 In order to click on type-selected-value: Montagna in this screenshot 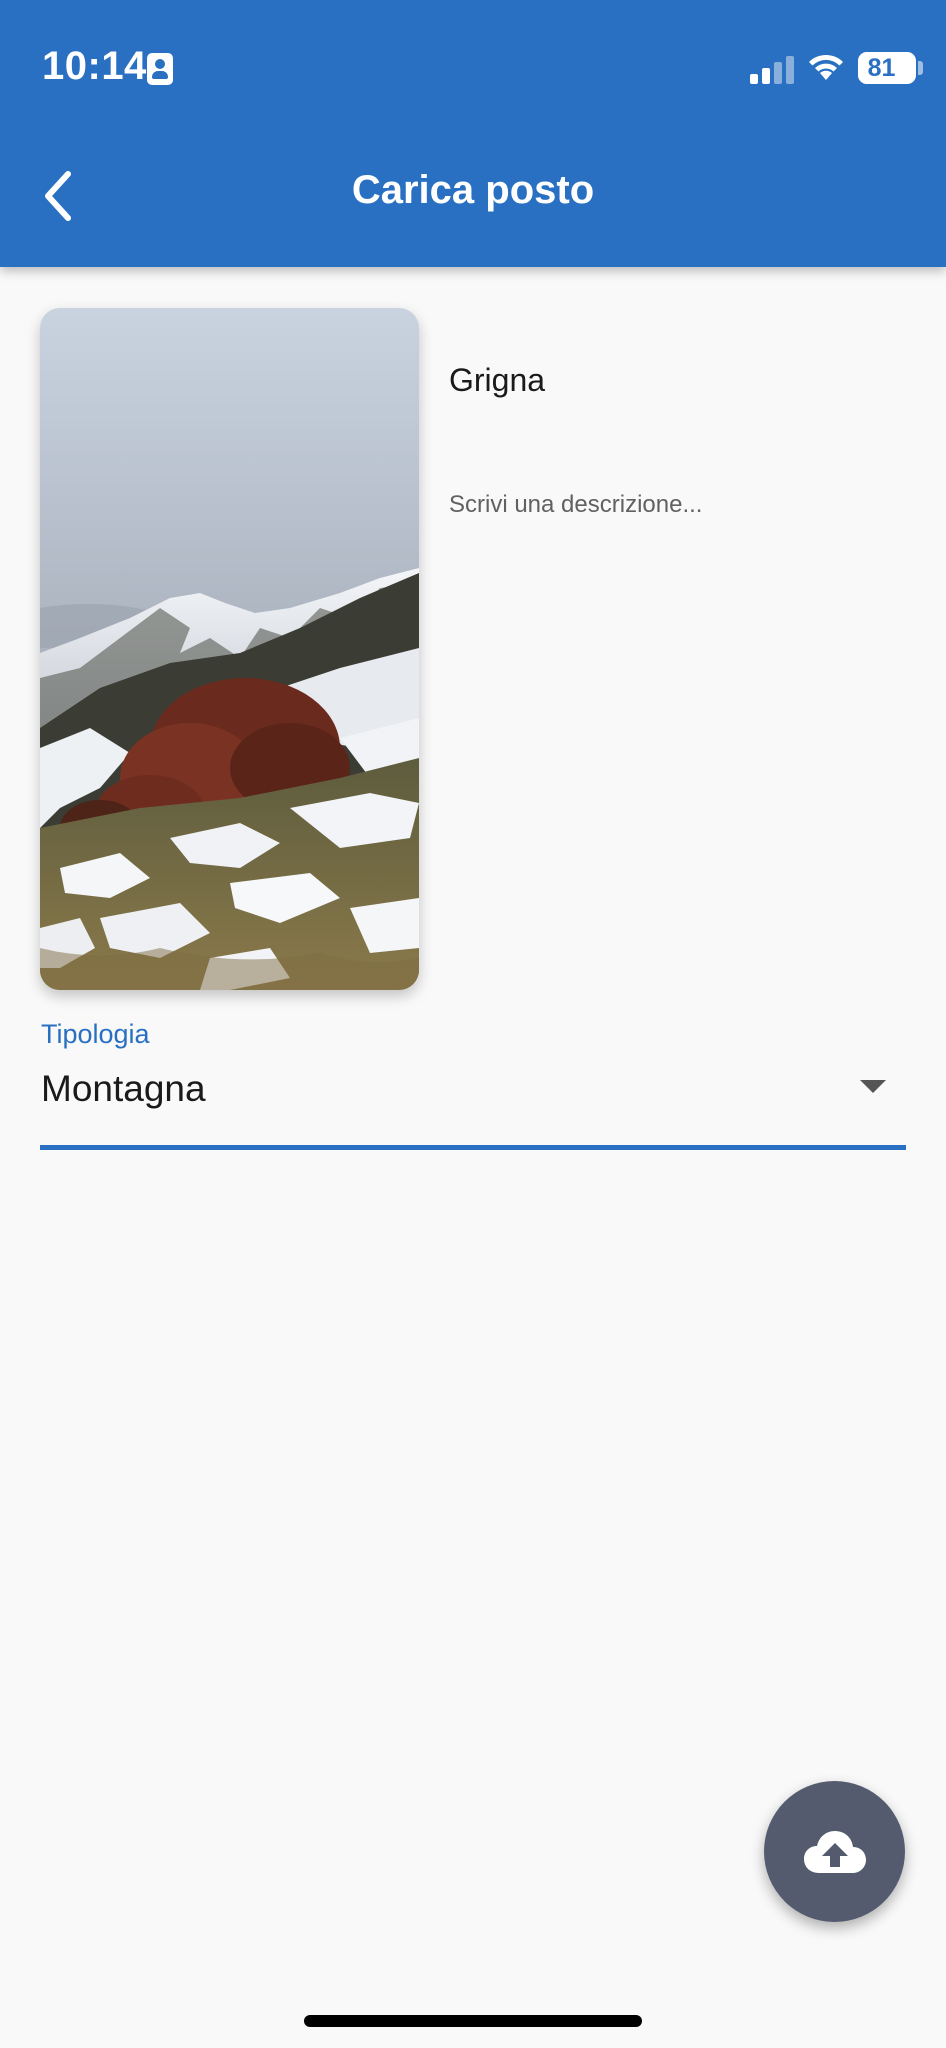, I will do `click(123, 1088)`.